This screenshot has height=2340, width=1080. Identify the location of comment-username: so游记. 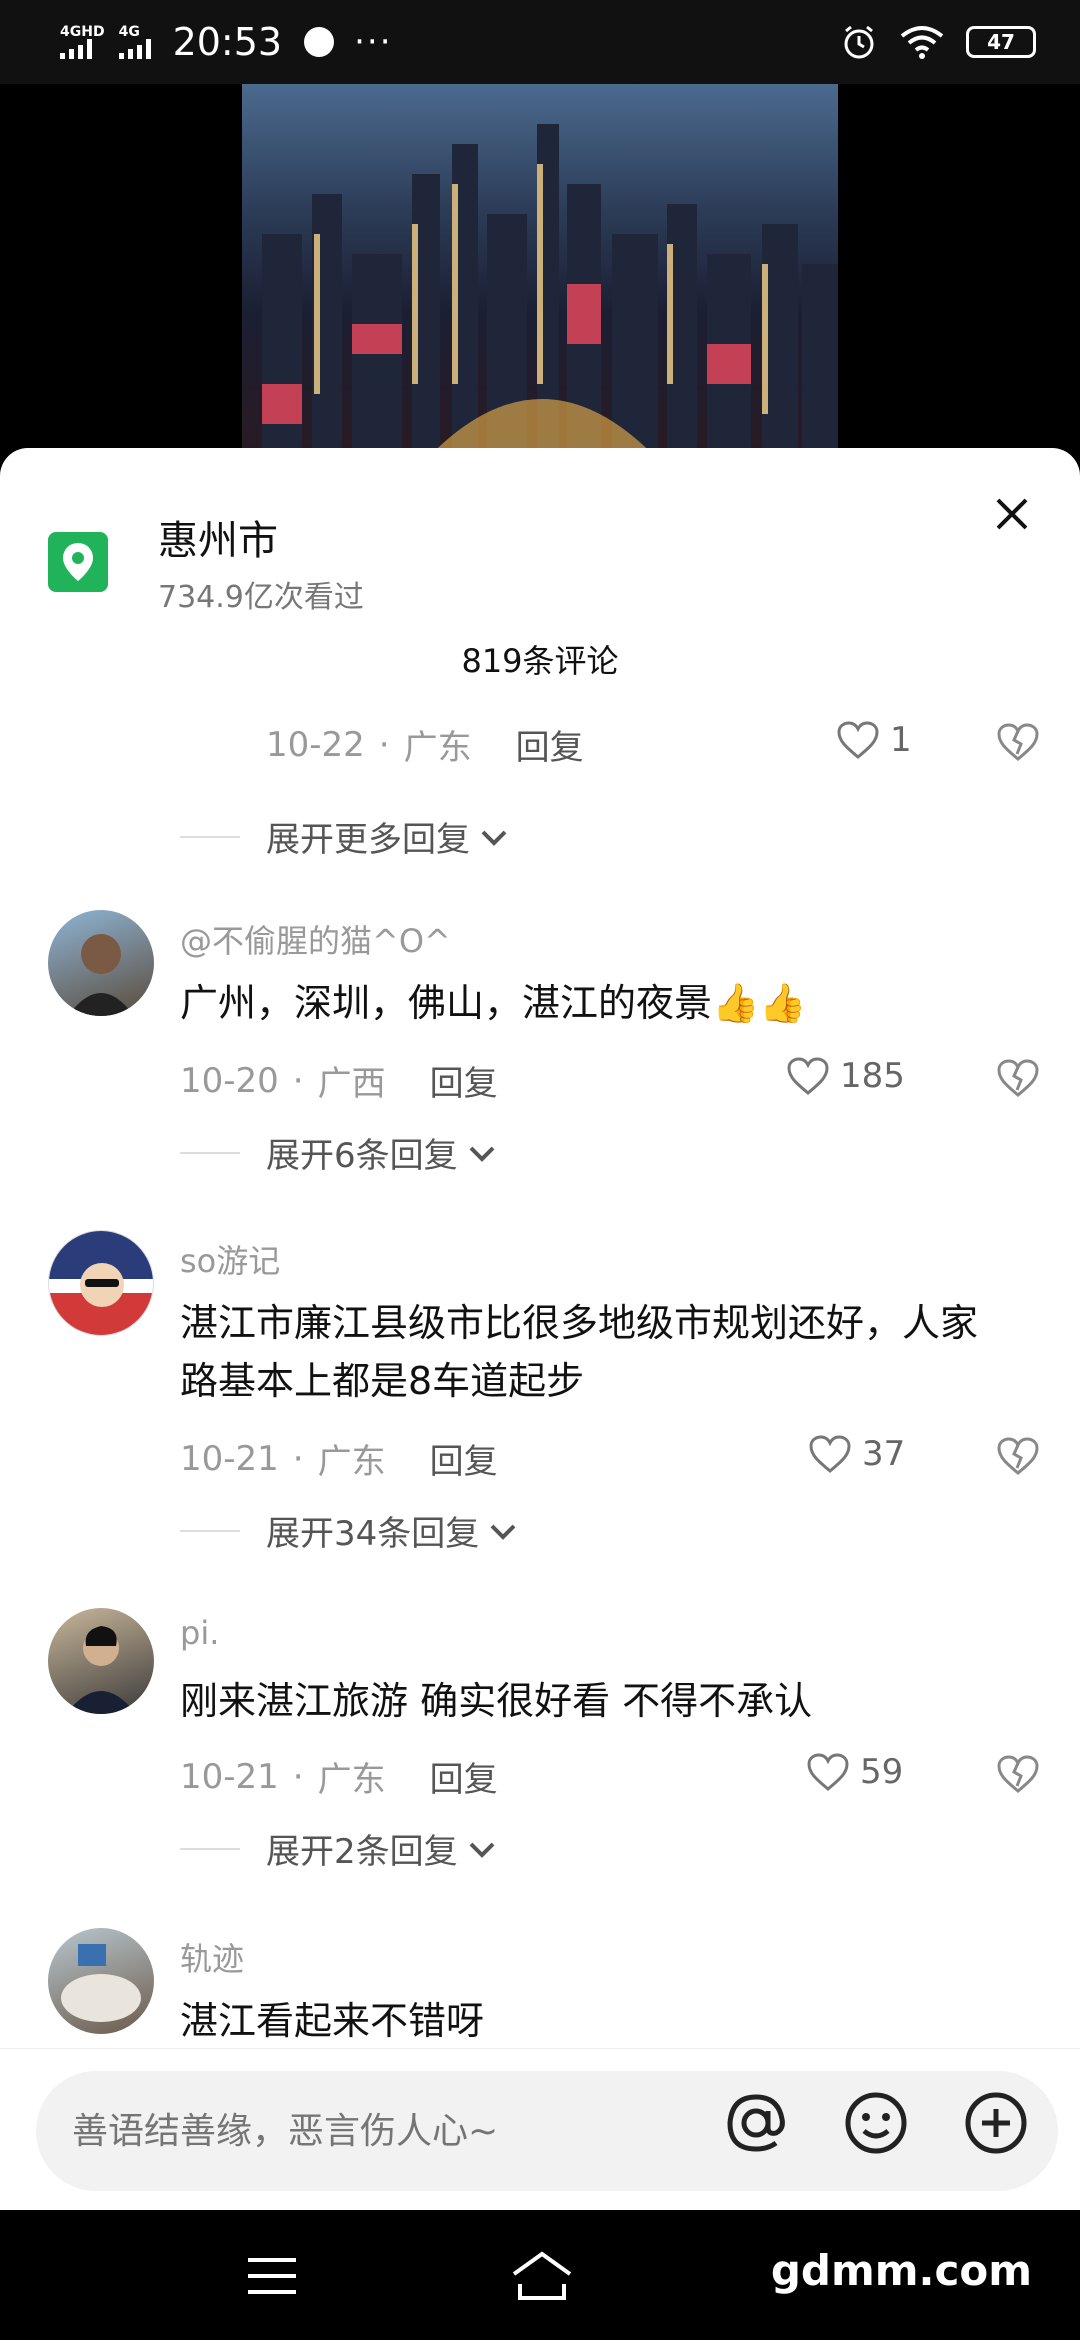
(230, 1259).